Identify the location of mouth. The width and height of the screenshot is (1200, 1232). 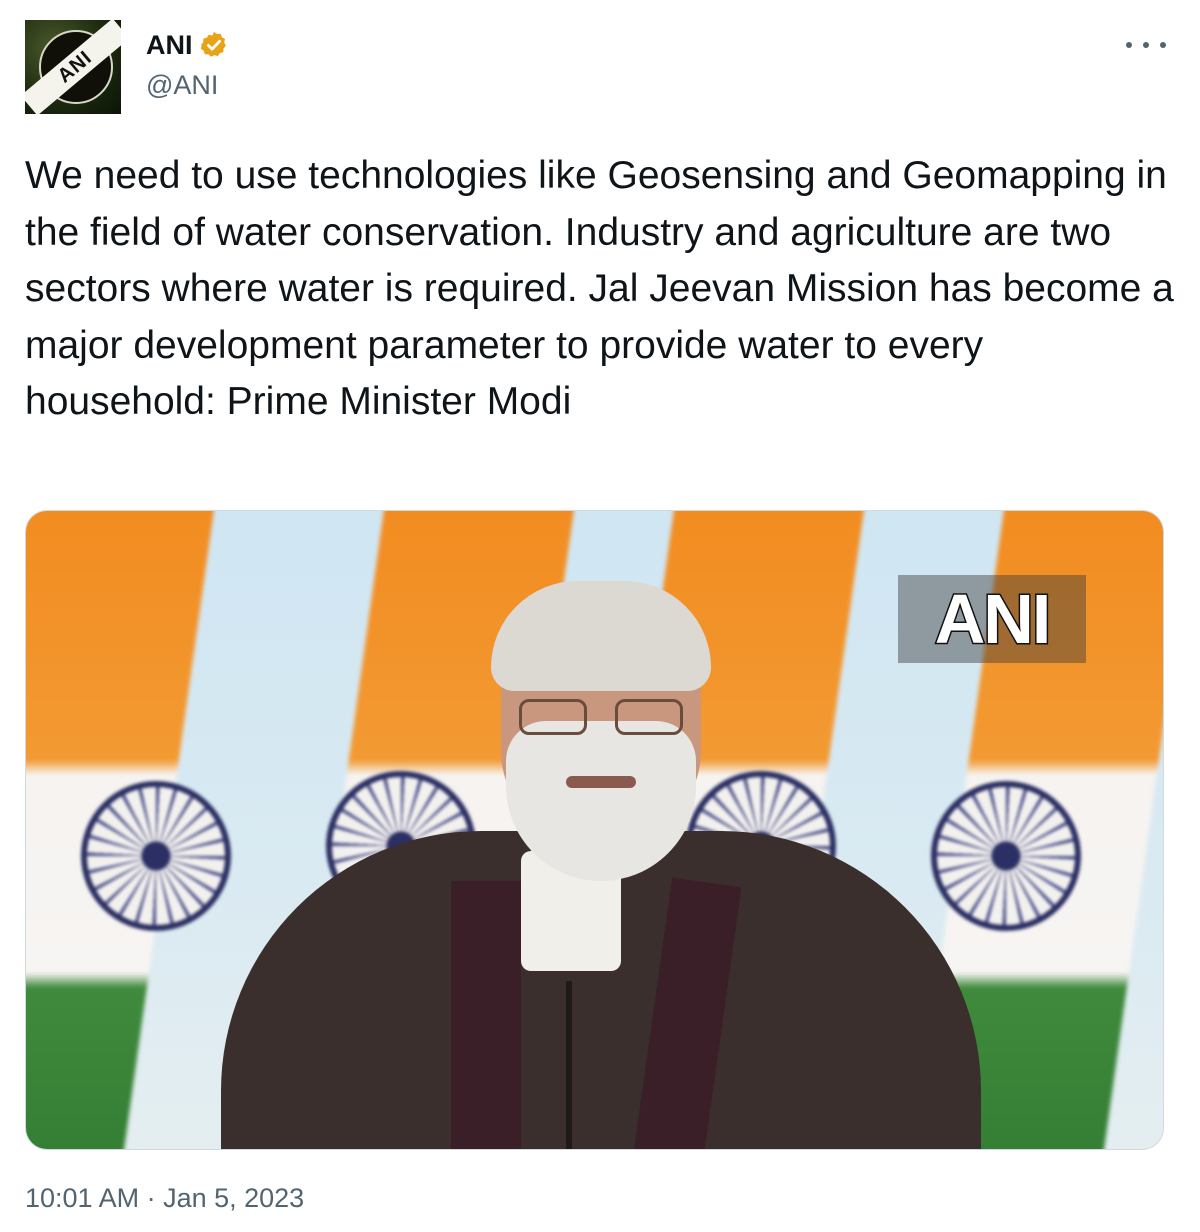
(601, 782).